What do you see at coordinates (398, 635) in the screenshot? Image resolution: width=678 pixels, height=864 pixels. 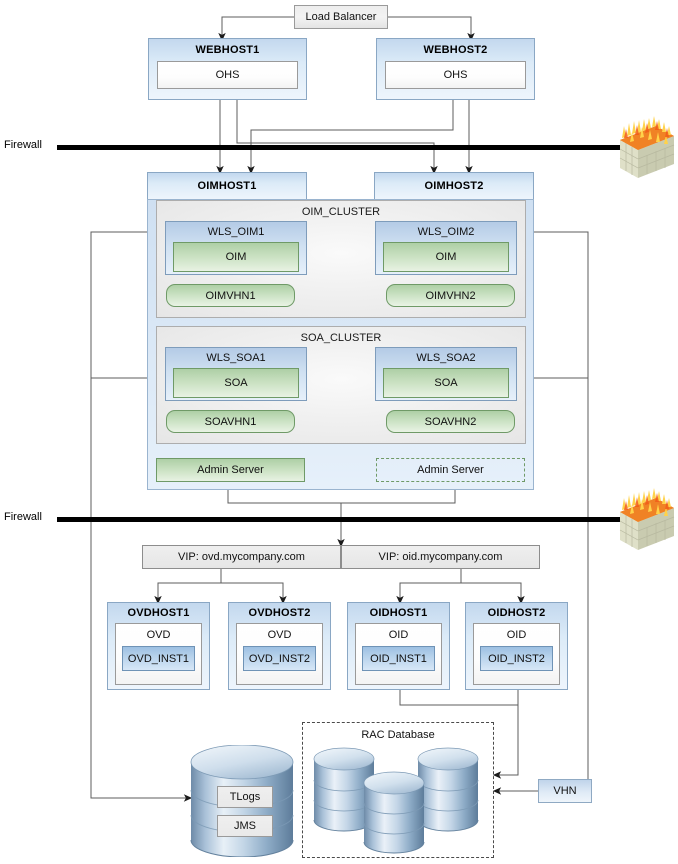 I see `oidhost-1-component: OID` at bounding box center [398, 635].